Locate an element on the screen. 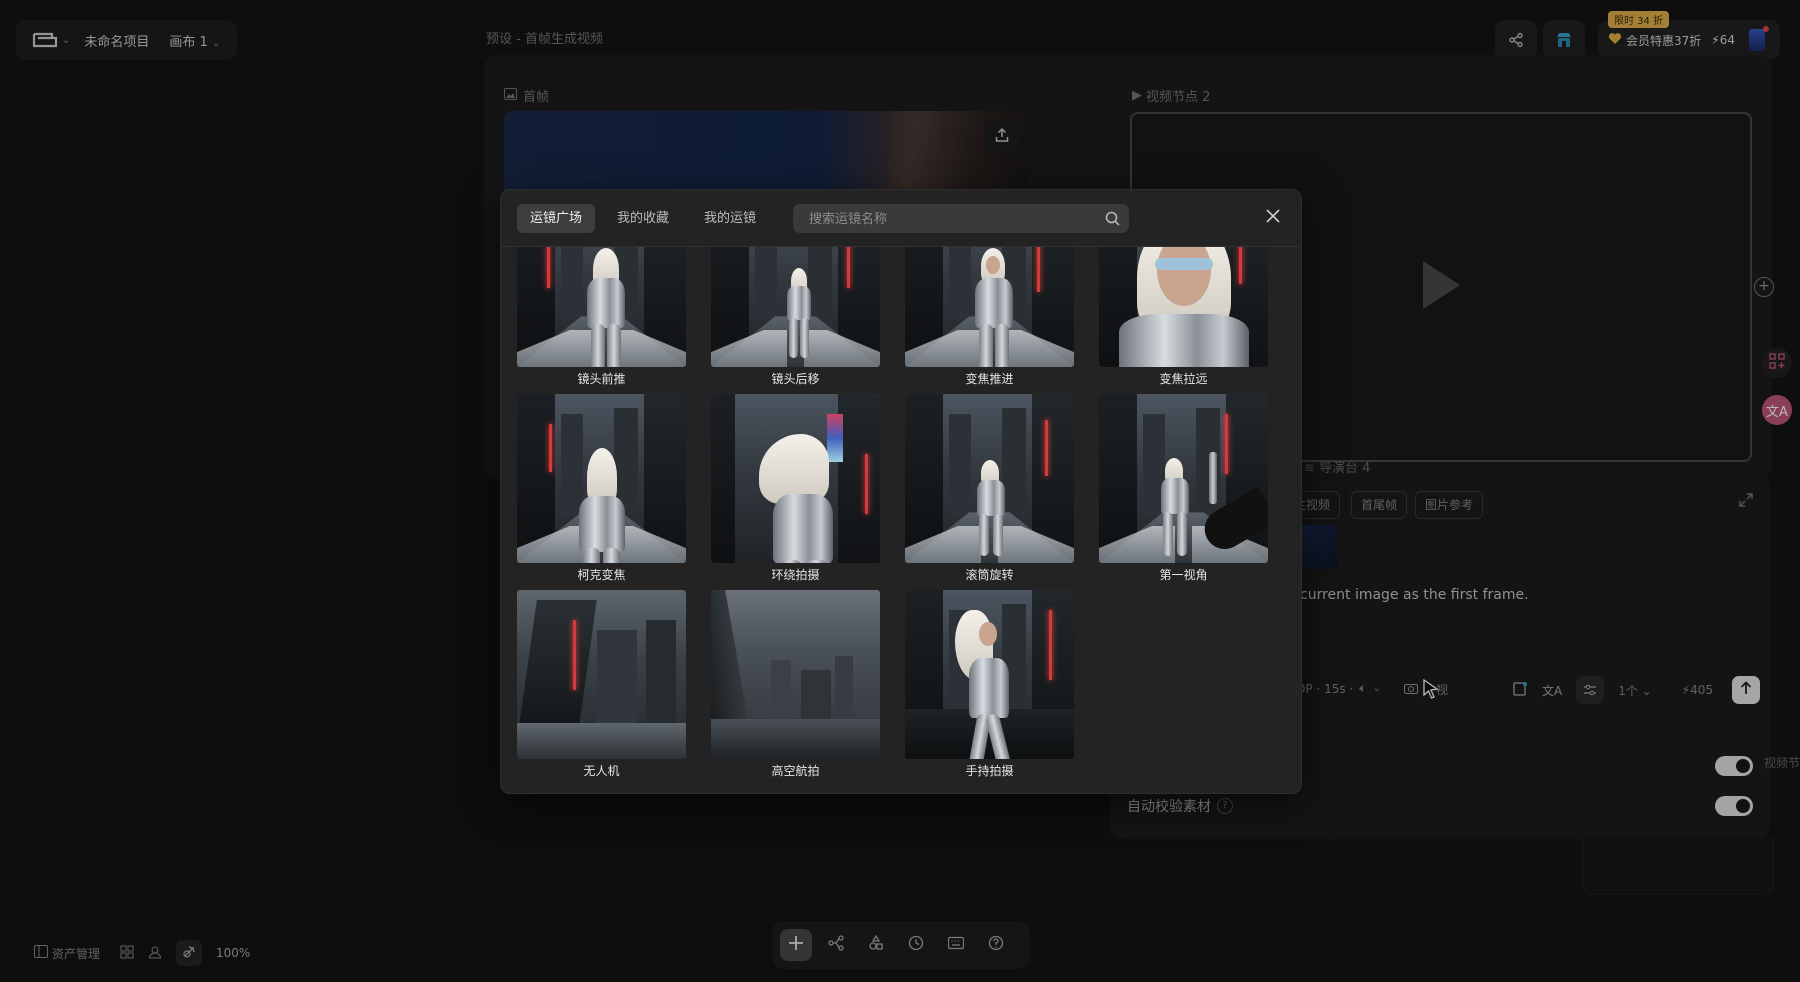 This screenshot has height=982, width=1800. camera-move-label: 手持拍摄 is located at coordinates (989, 771).